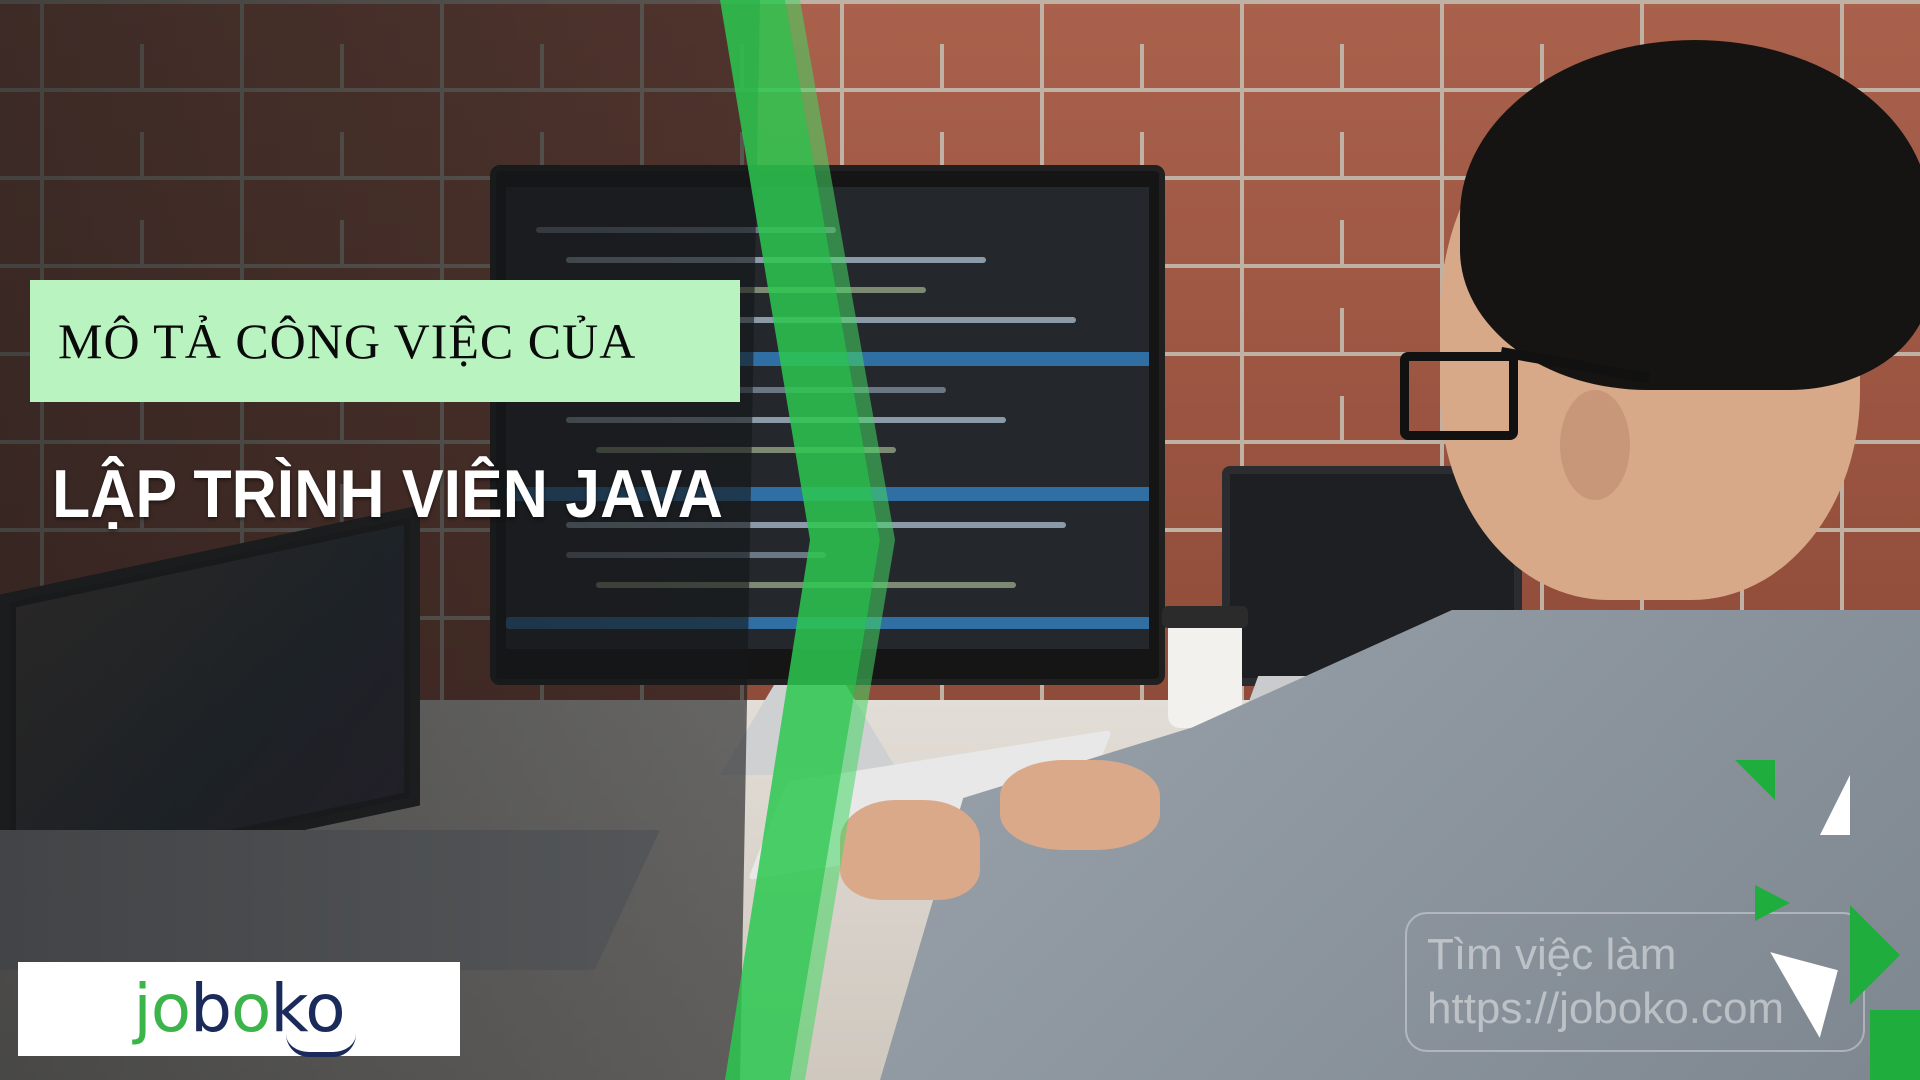  Describe the element at coordinates (1895, 1045) in the screenshot. I see `green-block-icon` at that location.